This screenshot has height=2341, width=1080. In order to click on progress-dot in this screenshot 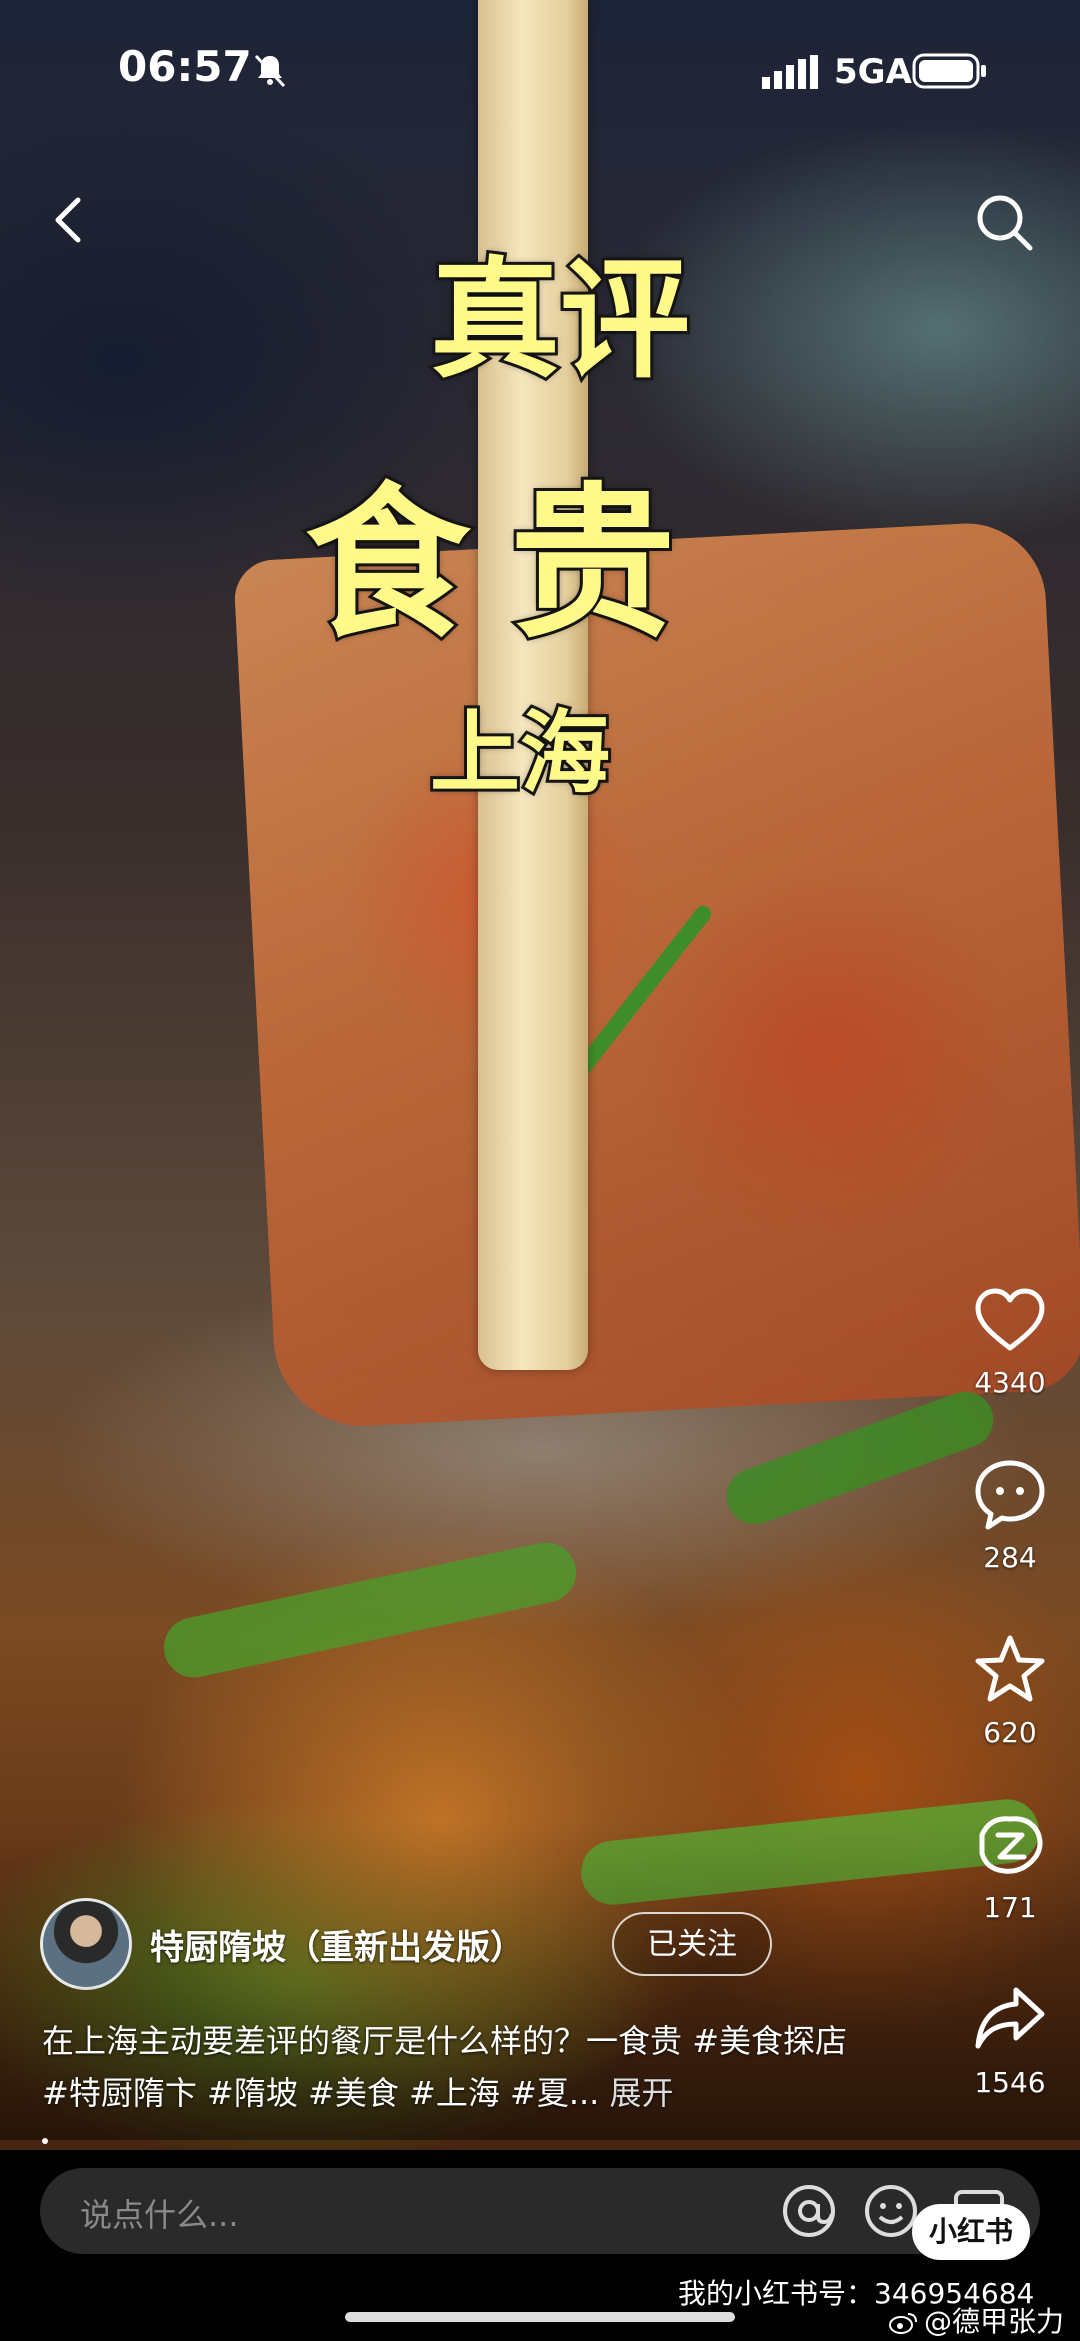, I will do `click(45, 2141)`.